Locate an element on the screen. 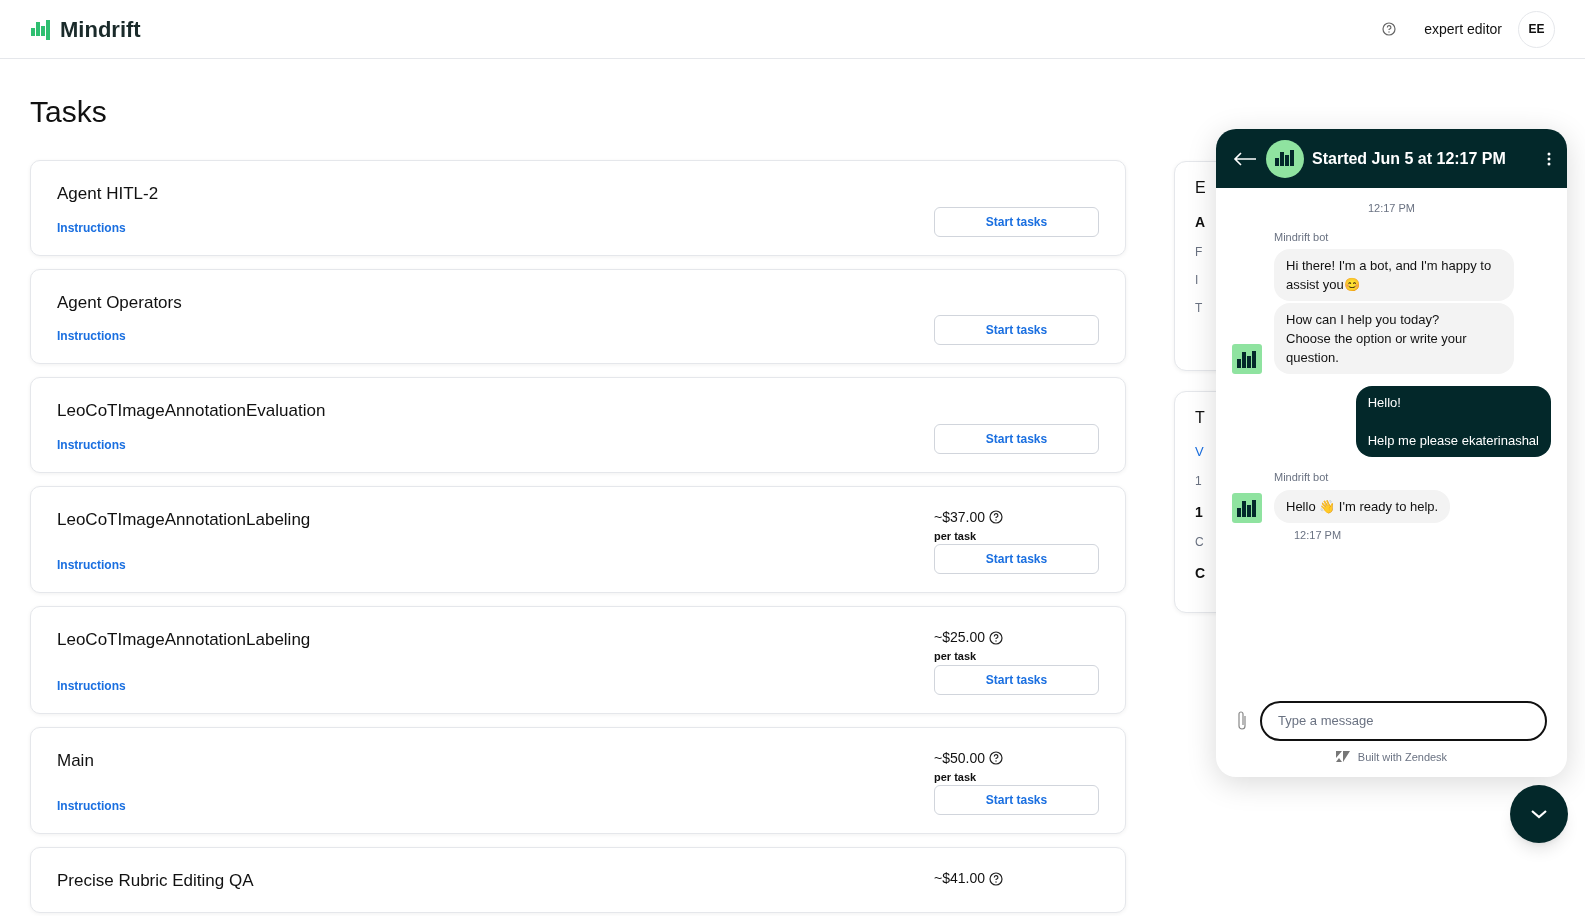 The height and width of the screenshot is (916, 1585). task-price: ~$25.00 is located at coordinates (959, 637).